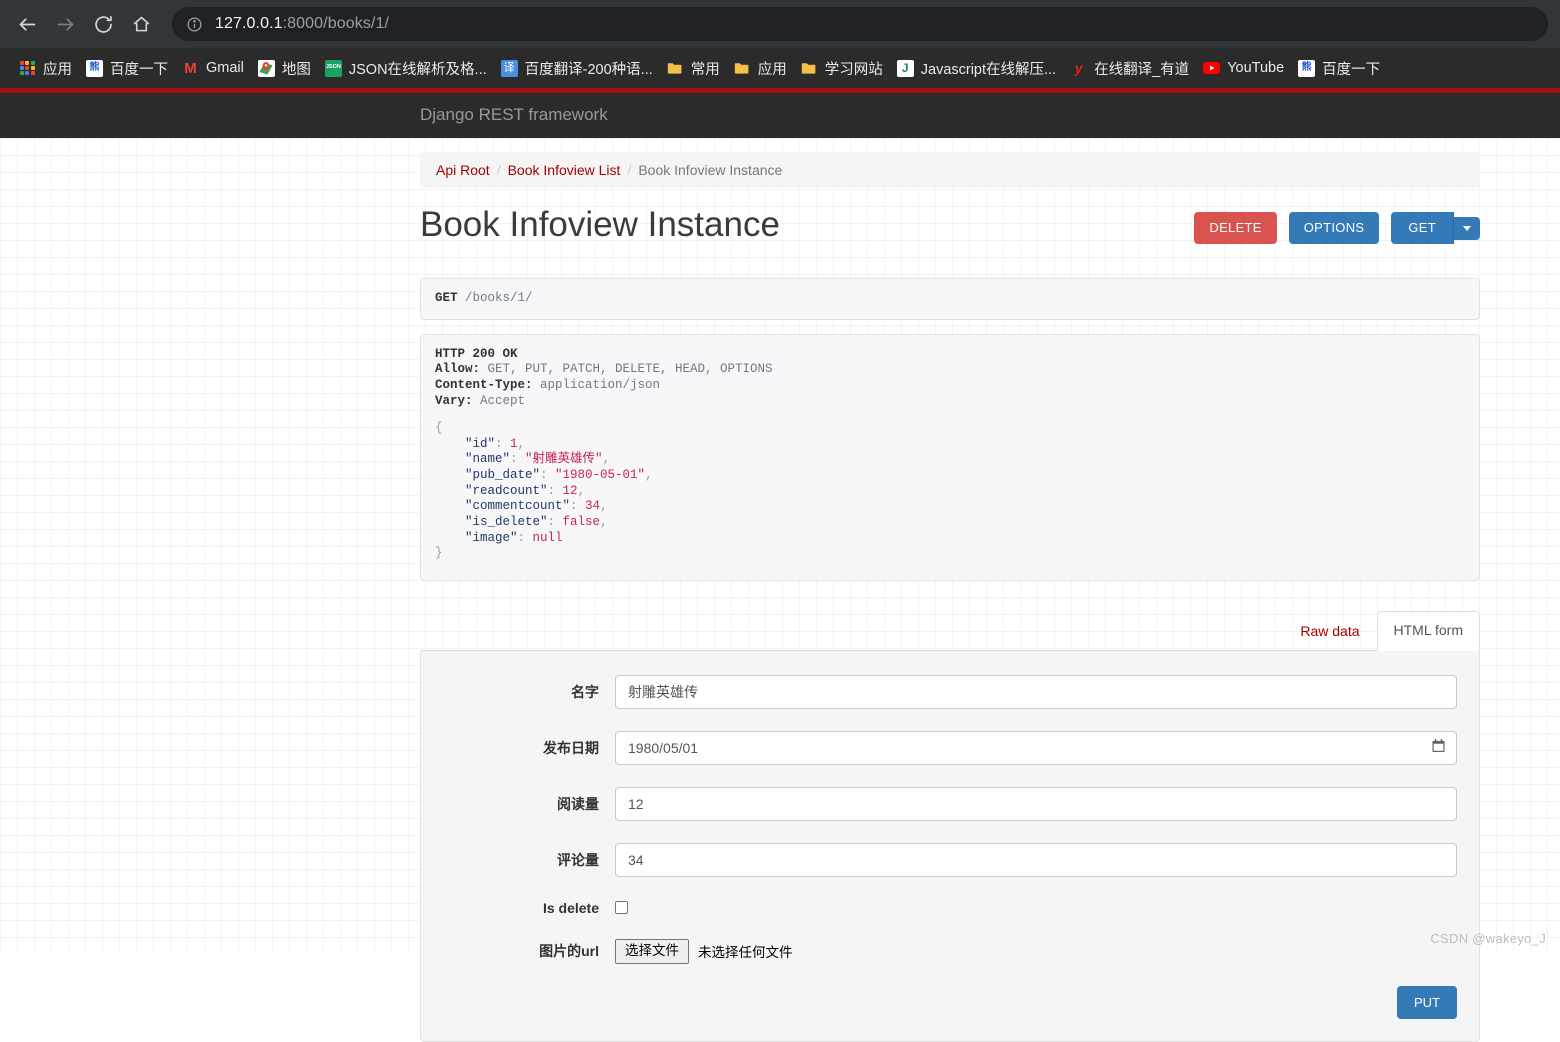  Describe the element at coordinates (1212, 68) in the screenshot. I see `youtube-icon` at that location.